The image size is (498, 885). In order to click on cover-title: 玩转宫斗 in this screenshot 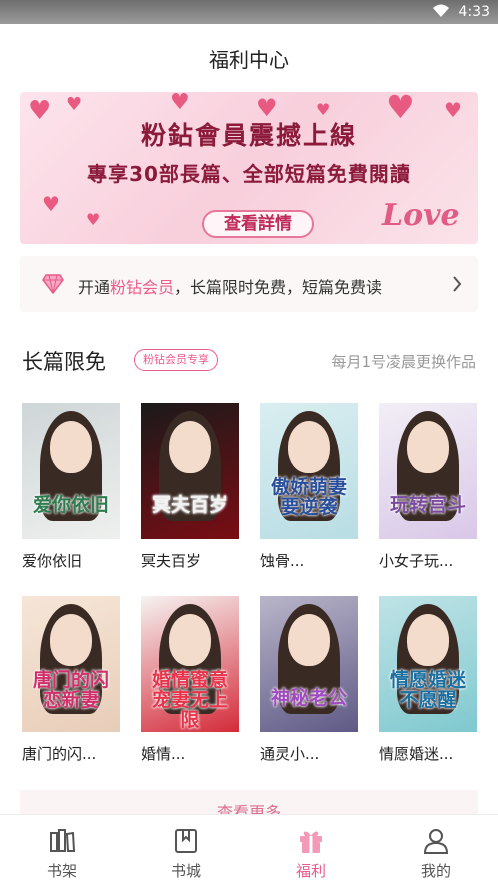, I will do `click(427, 505)`.